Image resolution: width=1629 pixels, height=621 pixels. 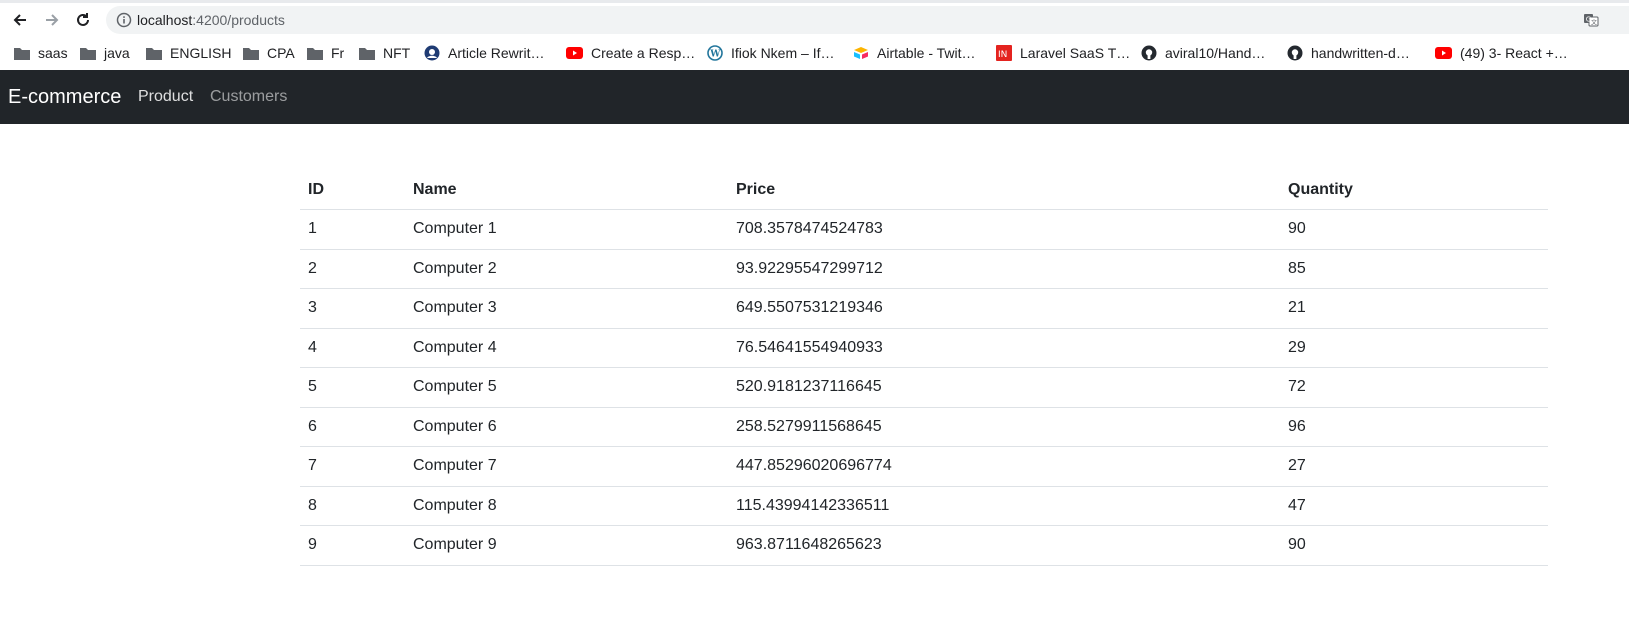 I want to click on cell-id: 2, so click(x=352, y=269).